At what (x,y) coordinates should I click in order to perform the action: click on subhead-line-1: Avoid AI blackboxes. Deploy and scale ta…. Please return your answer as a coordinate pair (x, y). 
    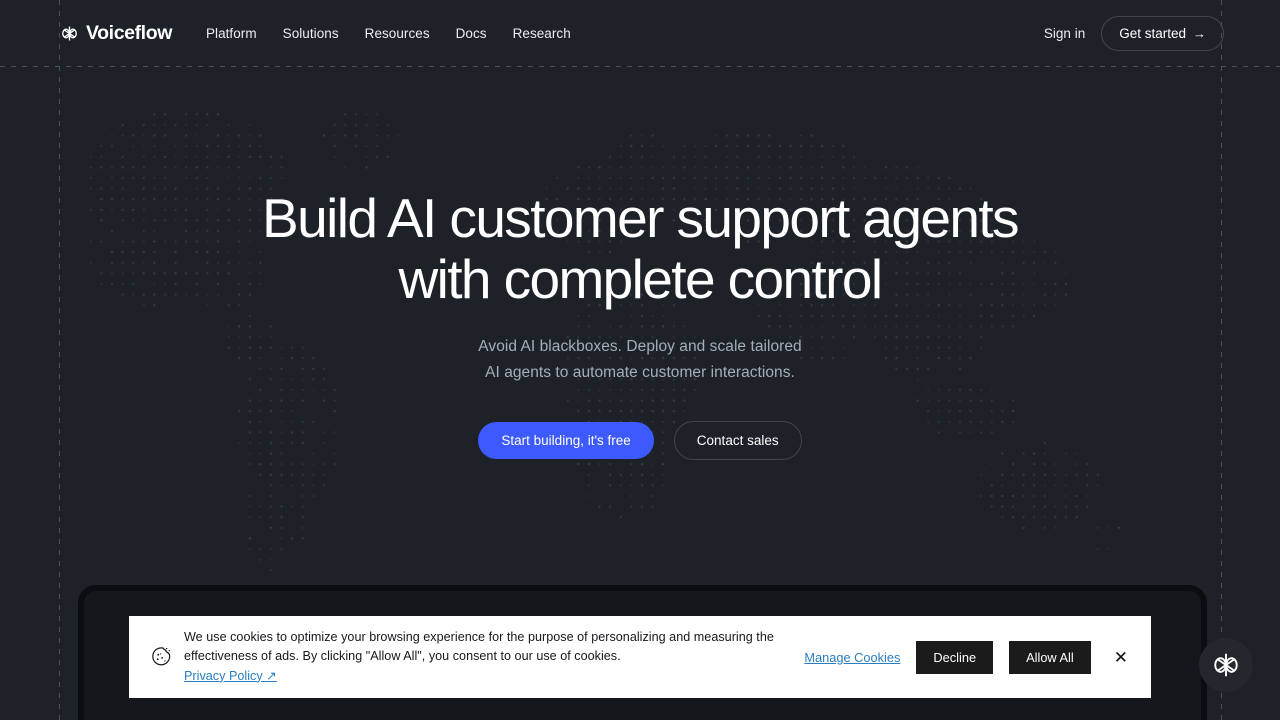
    Looking at the image, I should click on (640, 346).